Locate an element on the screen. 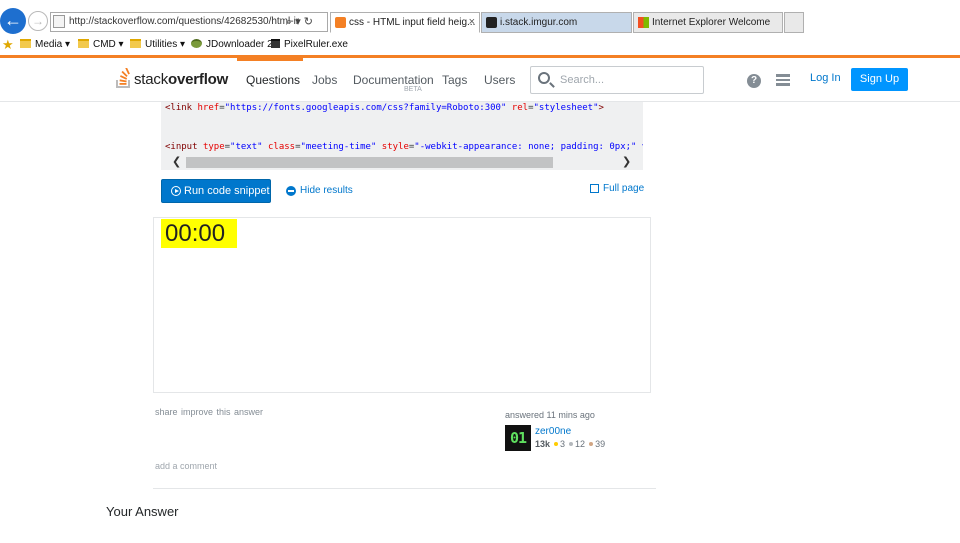 This screenshot has height=543, width=960. user-reputation: 13k 3 12 39 is located at coordinates (570, 444).